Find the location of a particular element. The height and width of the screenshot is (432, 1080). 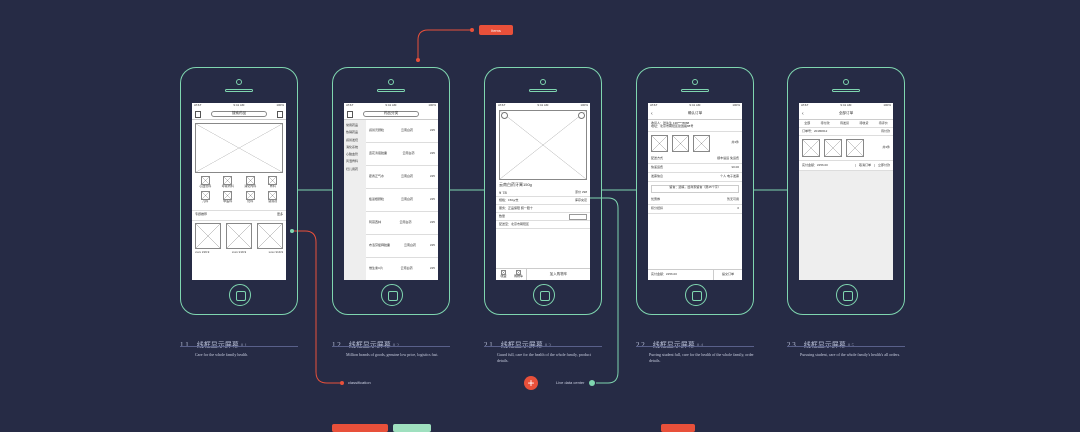

tab-unreceived: 待收货 is located at coordinates (863, 123).